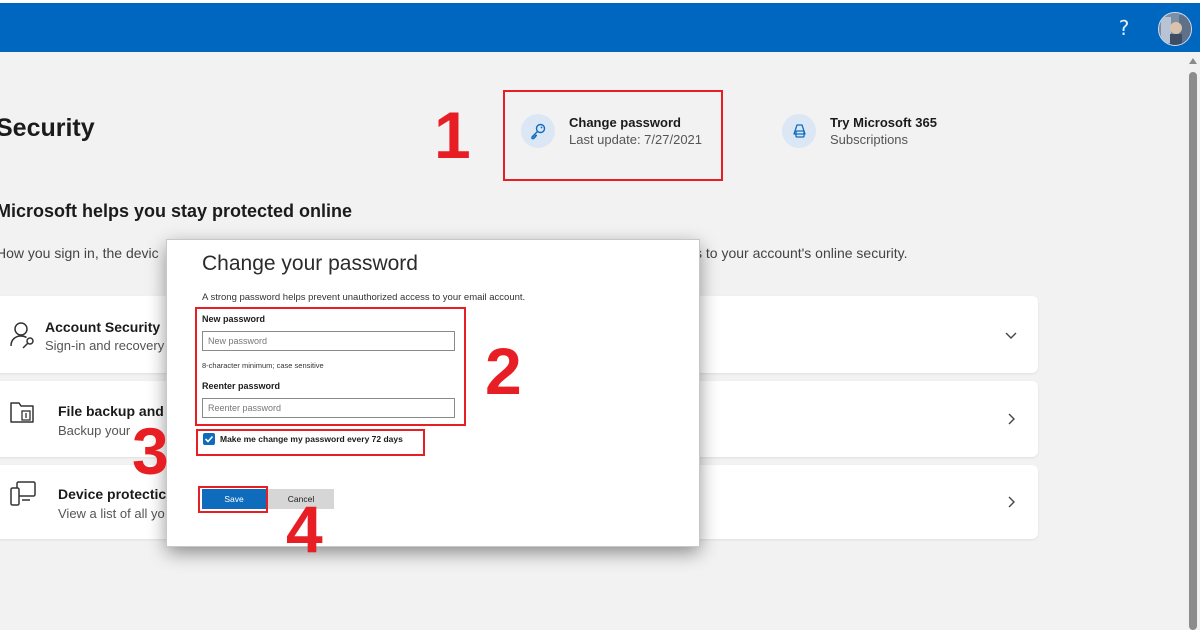 This screenshot has height=630, width=1200. What do you see at coordinates (869, 139) in the screenshot?
I see `try-microsoft365-subtitle: Subscriptions` at bounding box center [869, 139].